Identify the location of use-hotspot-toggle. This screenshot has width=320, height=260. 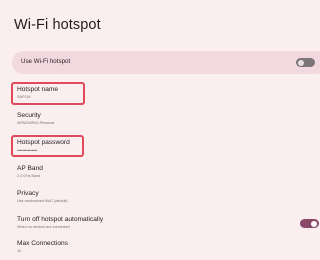
(305, 62).